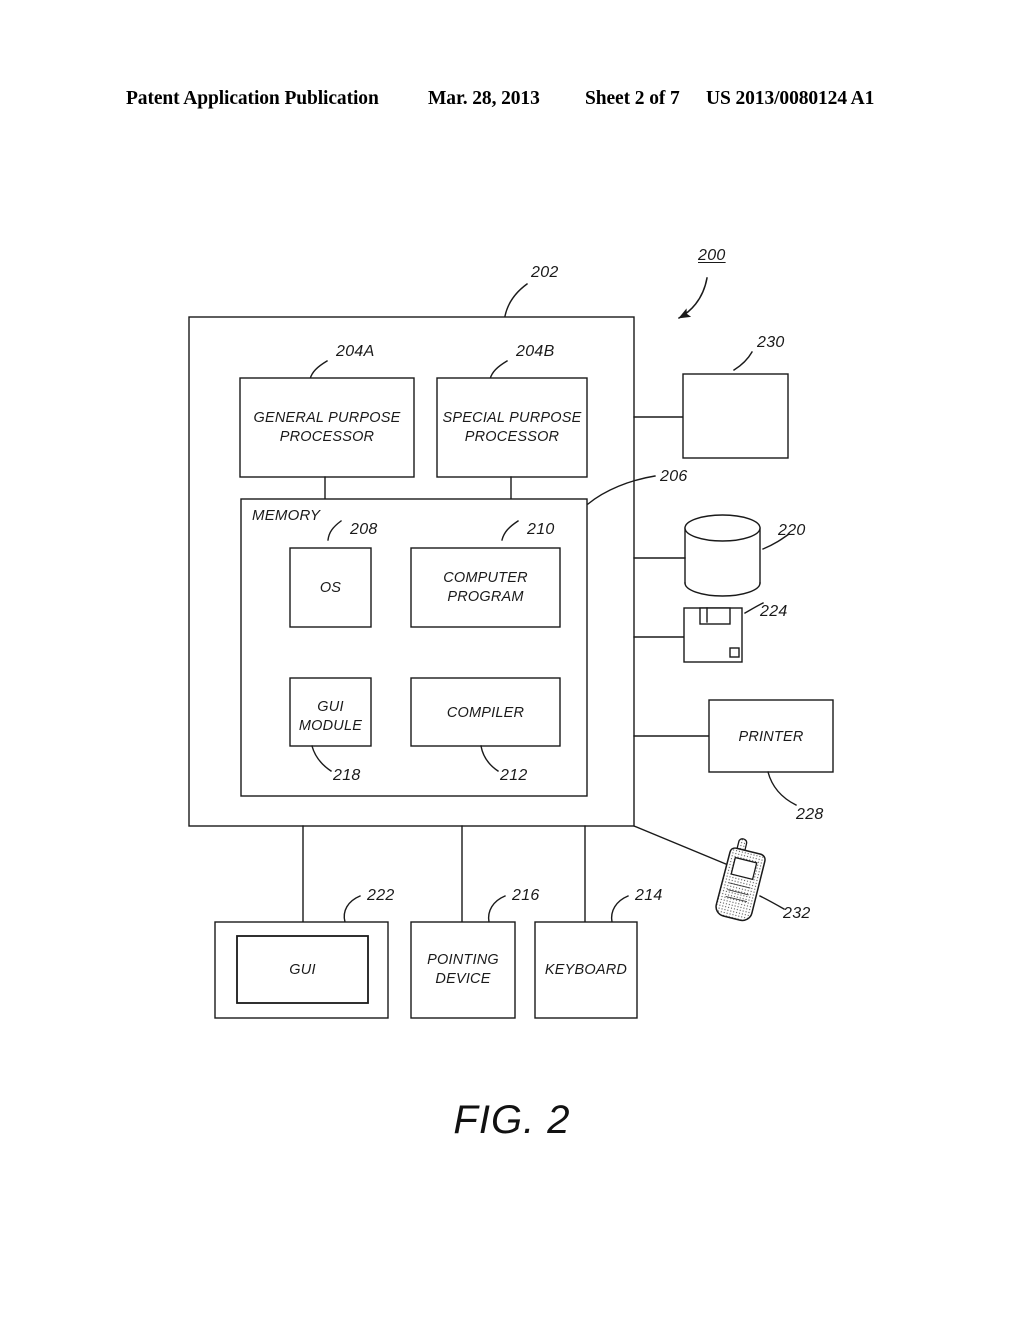 The height and width of the screenshot is (1320, 1024). I want to click on ref-216-leader, so click(496, 909).